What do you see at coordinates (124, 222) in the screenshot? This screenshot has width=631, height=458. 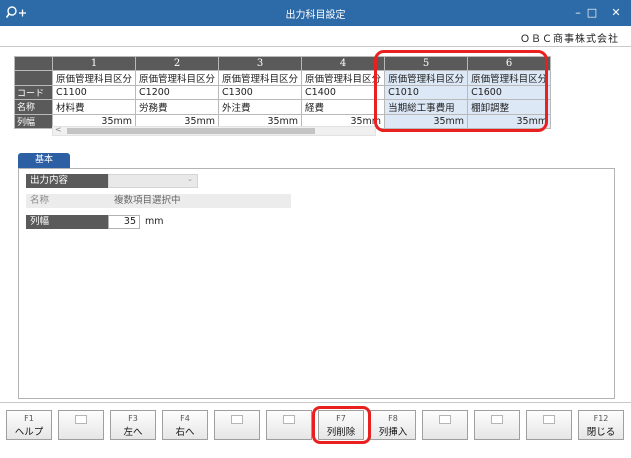 I see `width-input: 35` at bounding box center [124, 222].